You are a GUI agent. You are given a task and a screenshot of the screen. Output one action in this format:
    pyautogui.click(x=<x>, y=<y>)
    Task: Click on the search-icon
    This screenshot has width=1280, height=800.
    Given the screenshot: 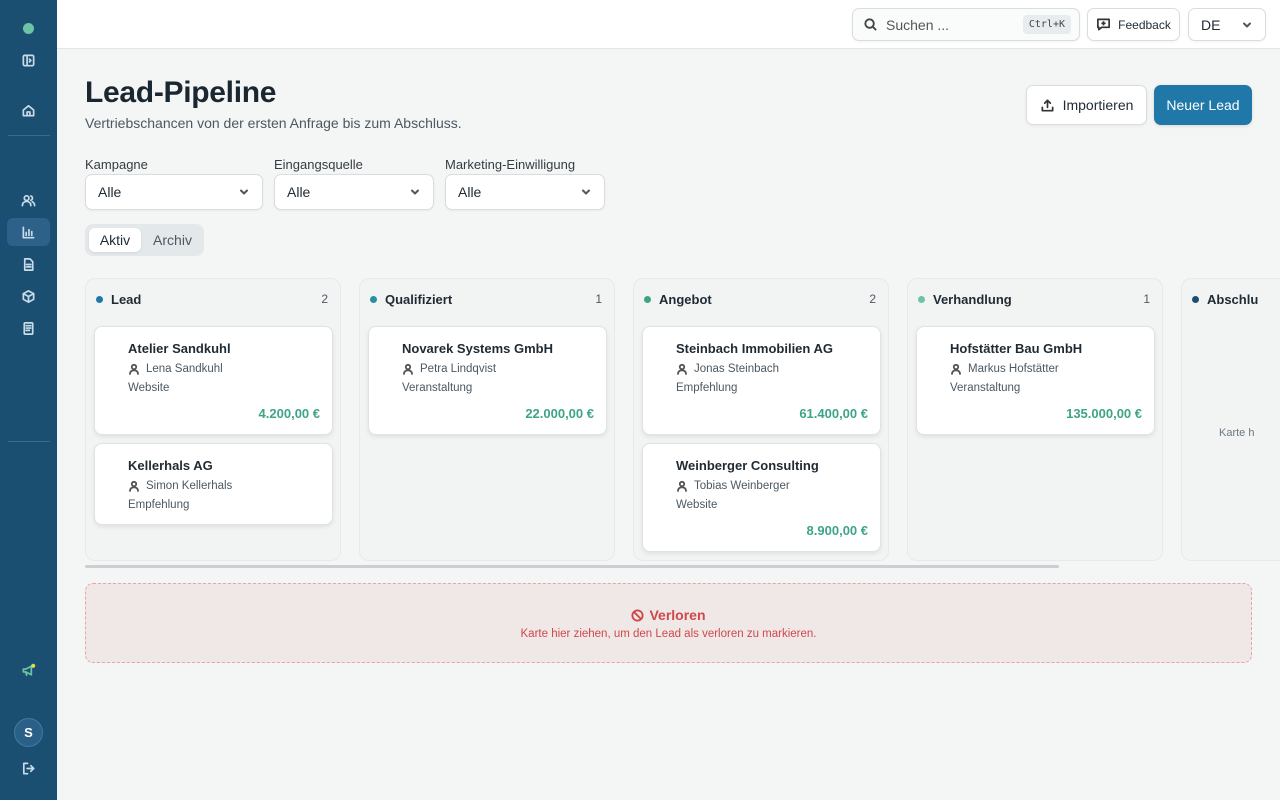 What is the action you would take?
    pyautogui.click(x=870, y=24)
    